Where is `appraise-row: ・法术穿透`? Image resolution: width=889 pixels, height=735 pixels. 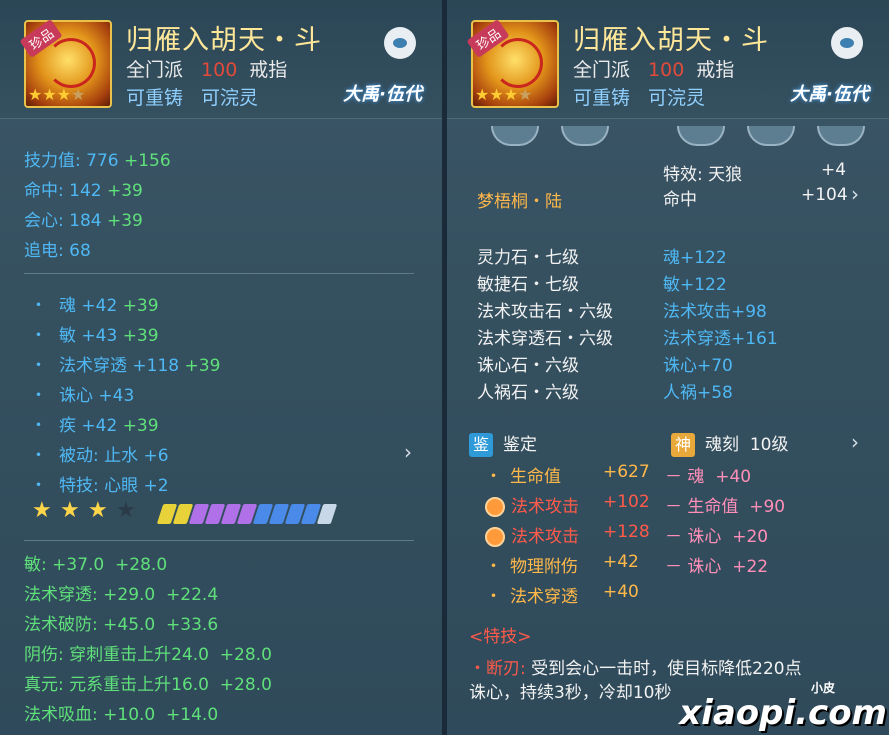 appraise-row: ・法术穿透 is located at coordinates (531, 597).